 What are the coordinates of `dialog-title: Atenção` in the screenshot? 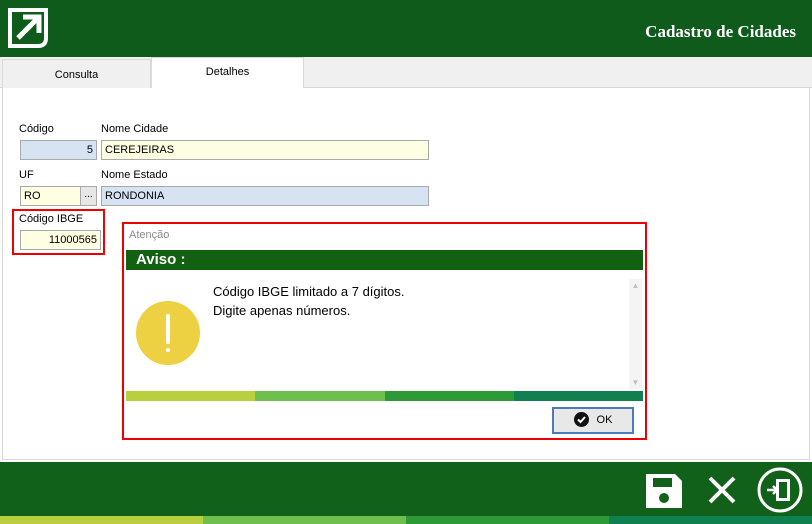 It's located at (149, 235).